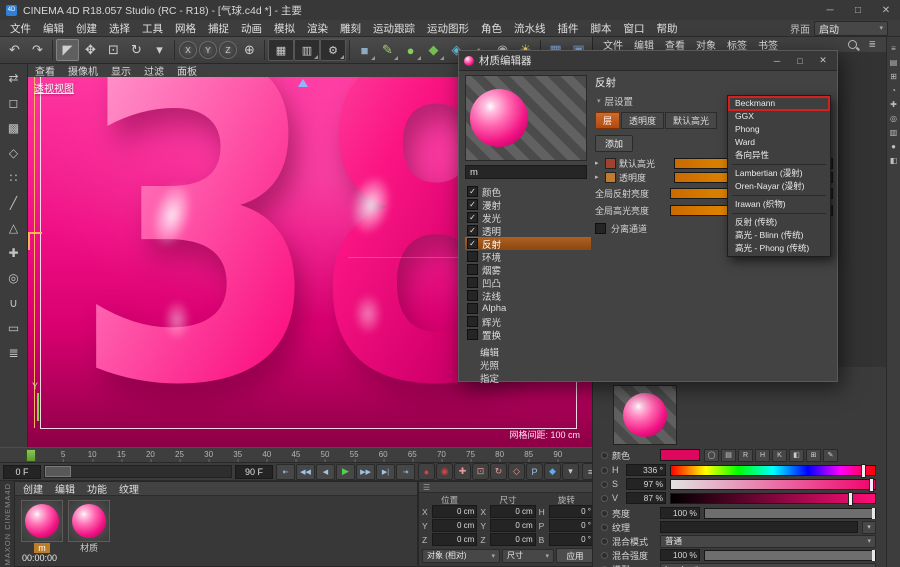 Image resolution: width=900 pixels, height=567 pixels. What do you see at coordinates (345, 471) in the screenshot?
I see `play-button: ▶` at bounding box center [345, 471].